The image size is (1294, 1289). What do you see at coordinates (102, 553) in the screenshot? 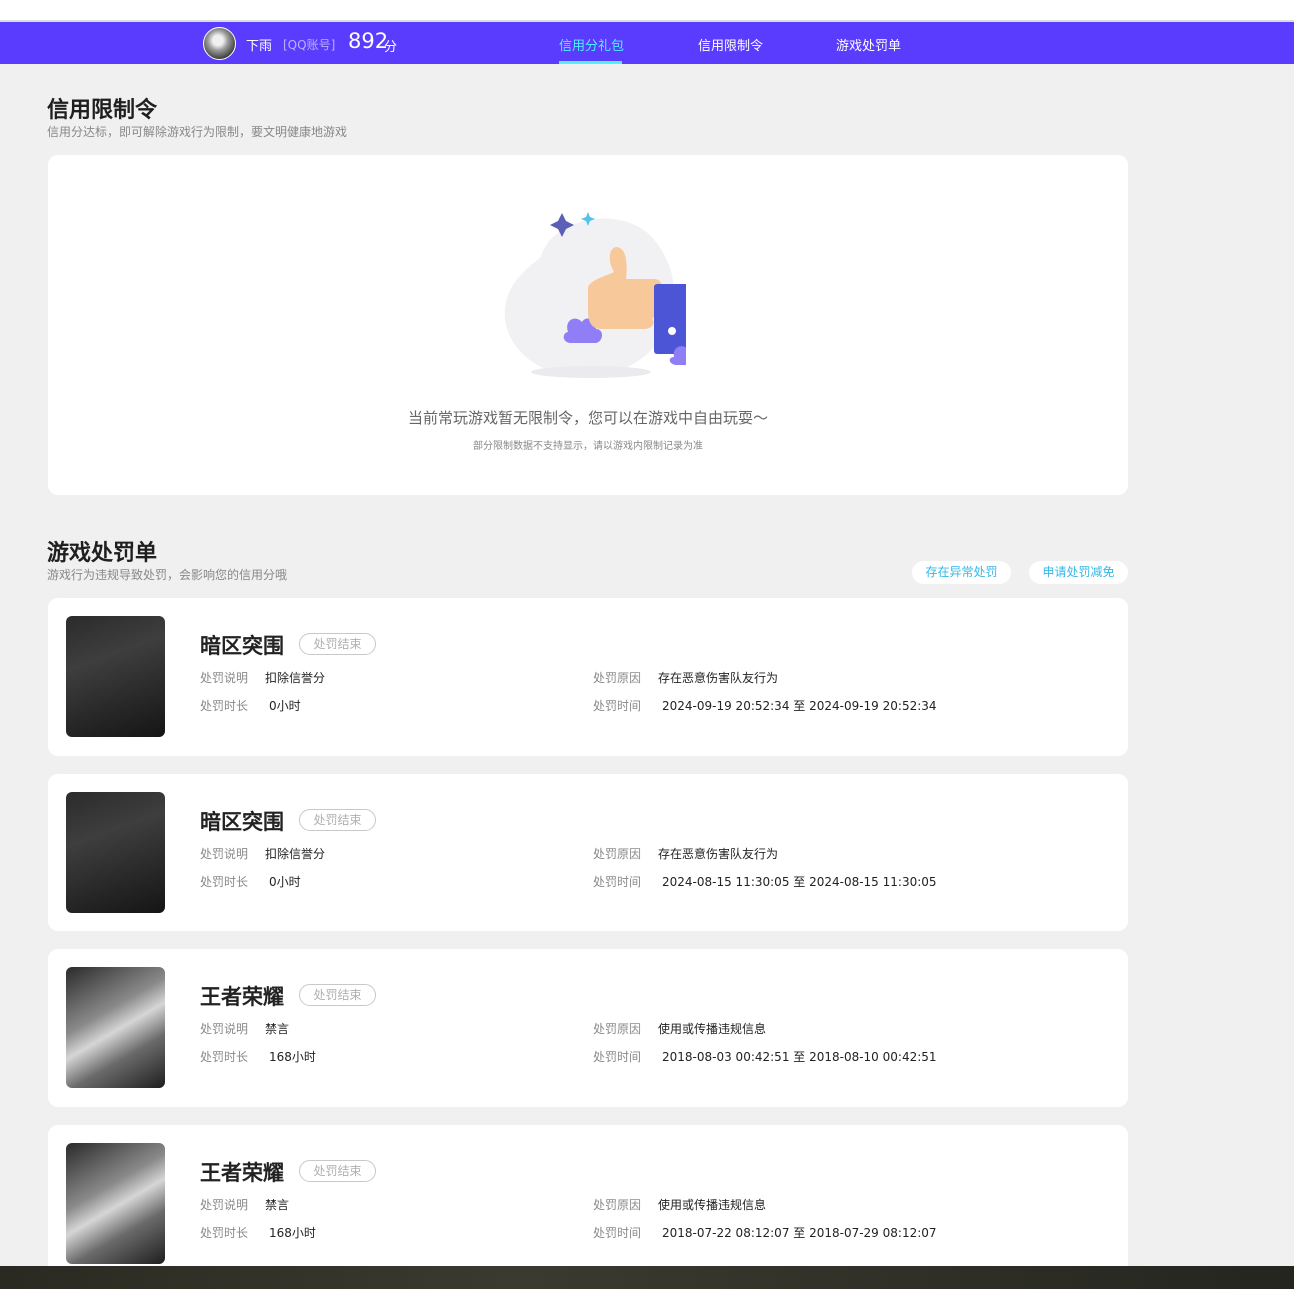
I see `penalty-section-title: 游戏处罚单` at bounding box center [102, 553].